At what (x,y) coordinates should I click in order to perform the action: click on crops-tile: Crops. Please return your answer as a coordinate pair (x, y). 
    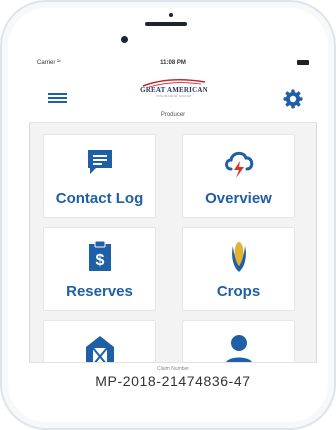
    Looking at the image, I should click on (238, 269).